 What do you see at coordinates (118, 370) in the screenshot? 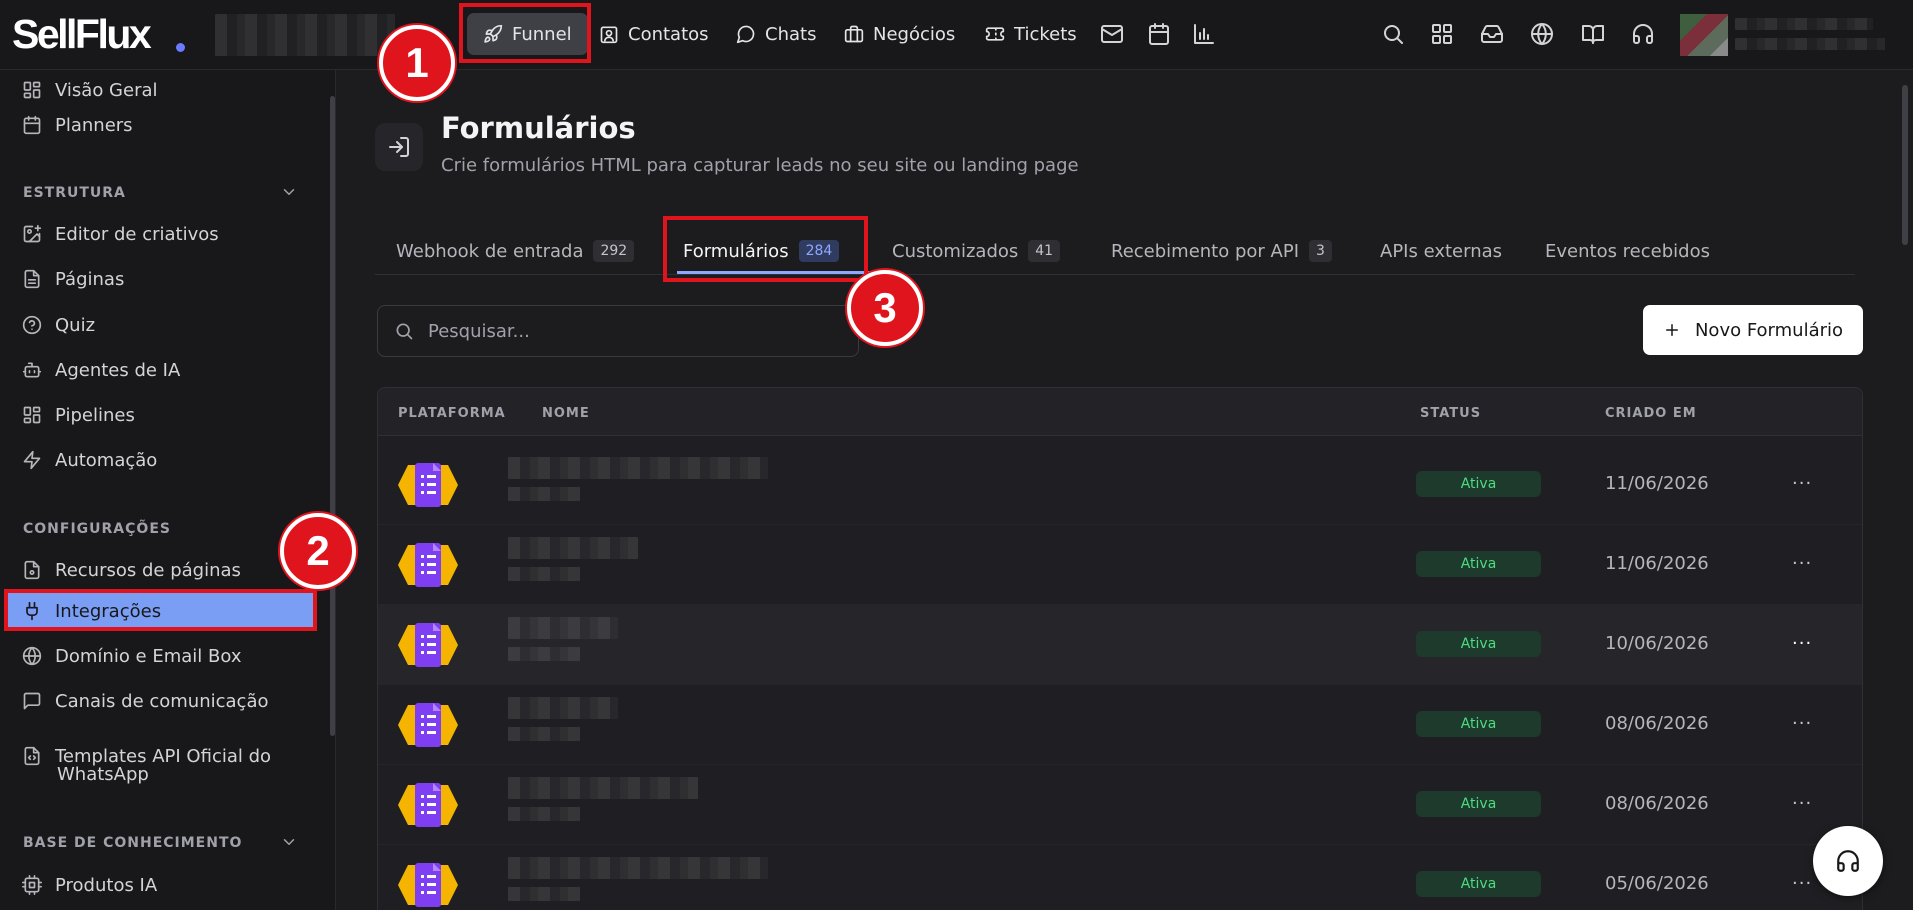
I see `sidebar-item-label: Agentes de IA` at bounding box center [118, 370].